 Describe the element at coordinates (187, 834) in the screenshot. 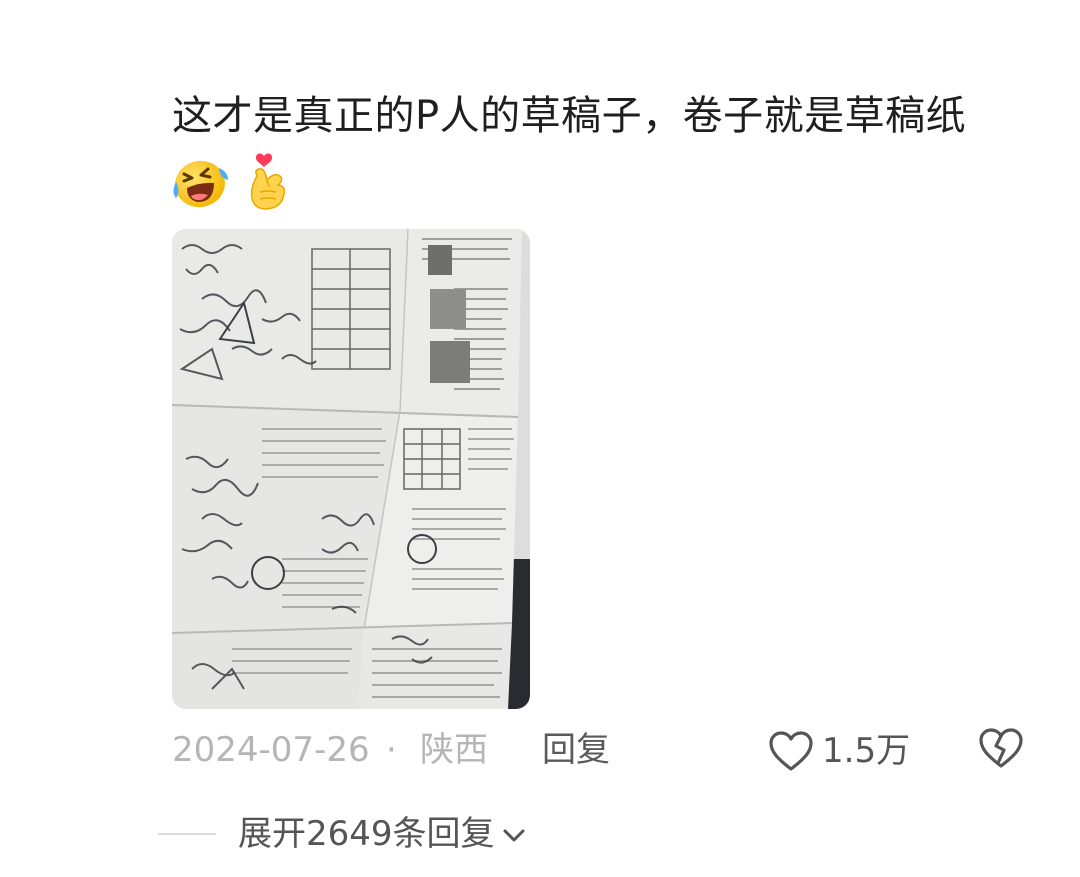

I see `expand-divider-line` at that location.